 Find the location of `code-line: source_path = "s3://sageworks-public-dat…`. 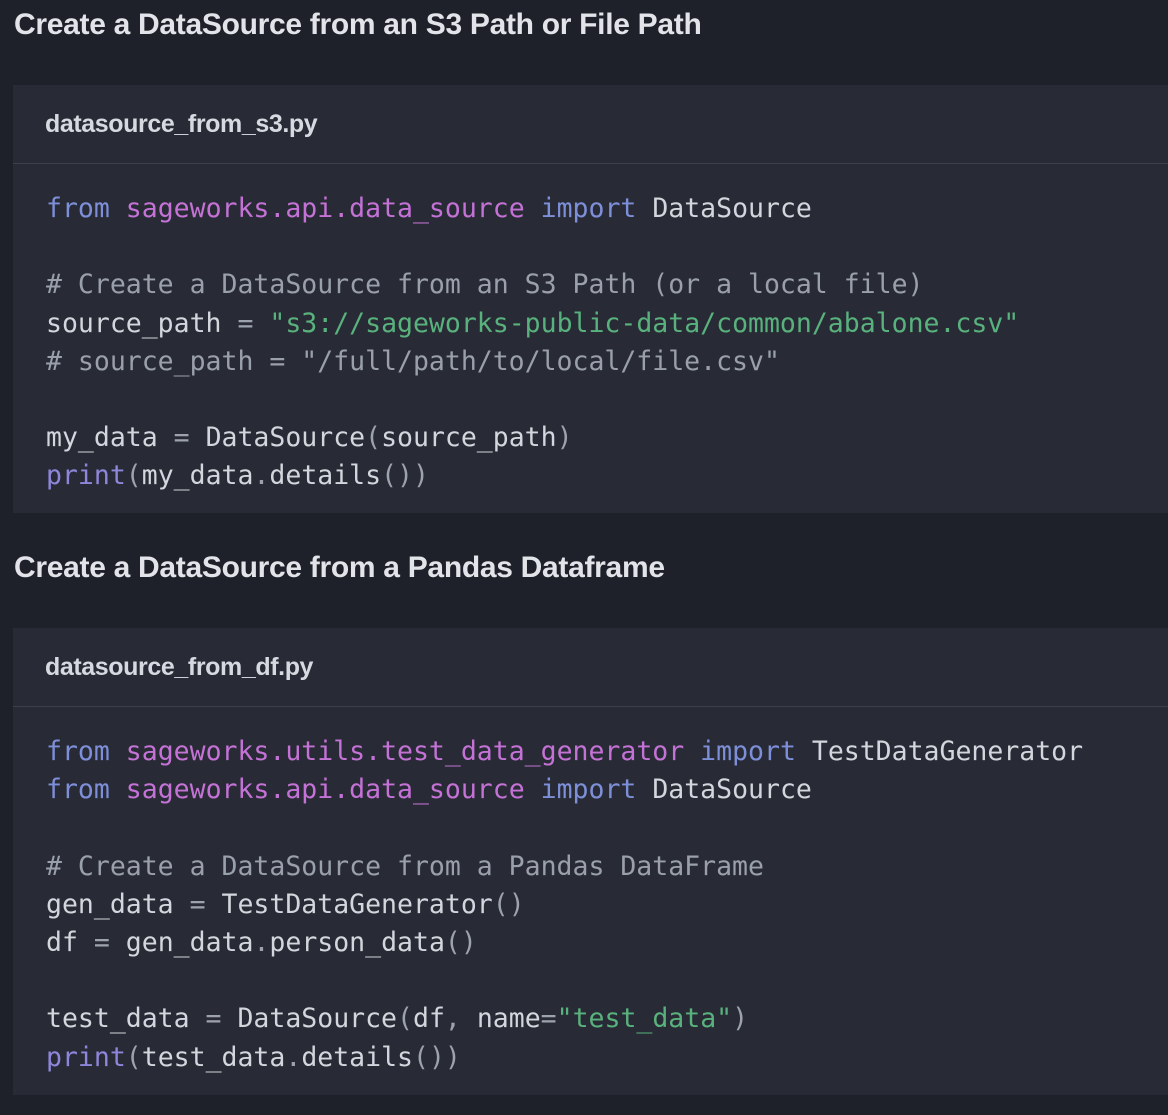

code-line: source_path = "s3://sageworks-public-dat… is located at coordinates (607, 324).